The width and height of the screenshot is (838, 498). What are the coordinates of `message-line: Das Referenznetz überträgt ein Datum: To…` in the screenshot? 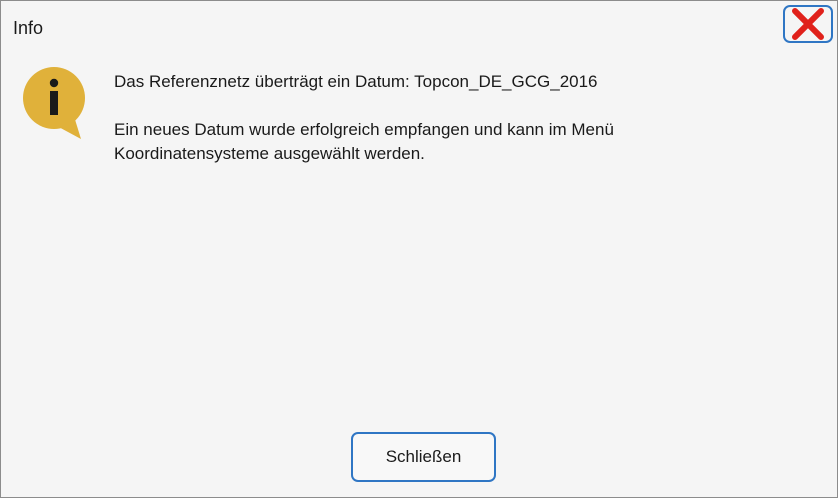 It's located at (356, 81).